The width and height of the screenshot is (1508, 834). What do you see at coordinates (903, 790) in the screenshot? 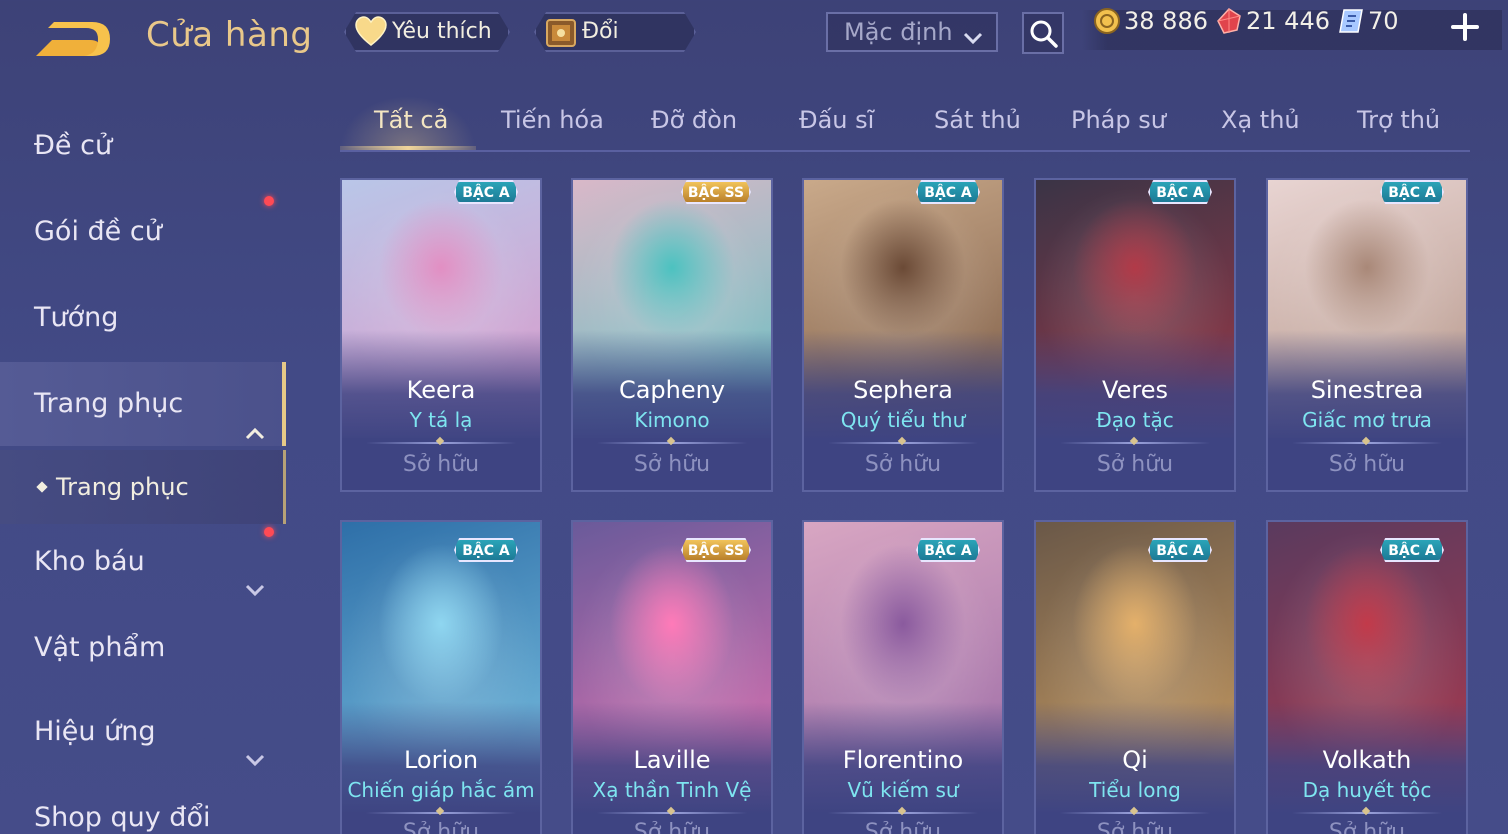
I see `skin-name: Vũ kiếm sư` at bounding box center [903, 790].